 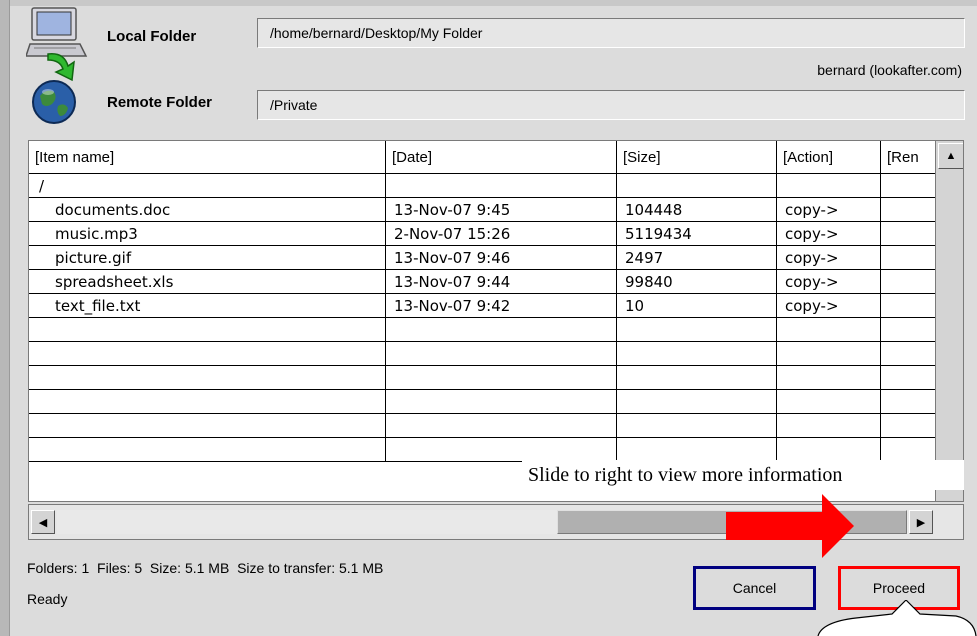 What do you see at coordinates (697, 282) in the screenshot?
I see `cell-size: 99840` at bounding box center [697, 282].